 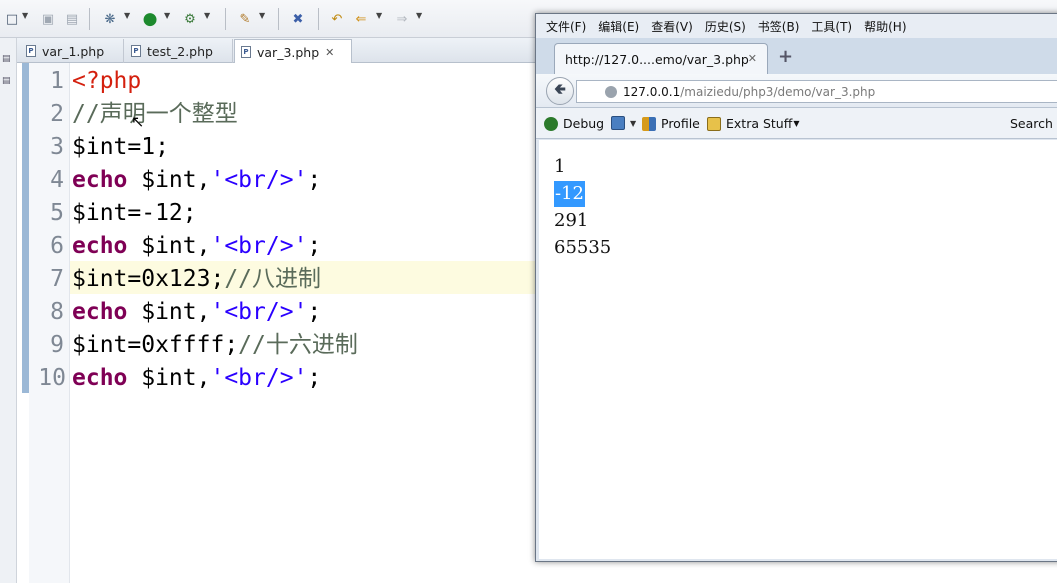 I want to click on code-line: <?php, so click(x=107, y=81).